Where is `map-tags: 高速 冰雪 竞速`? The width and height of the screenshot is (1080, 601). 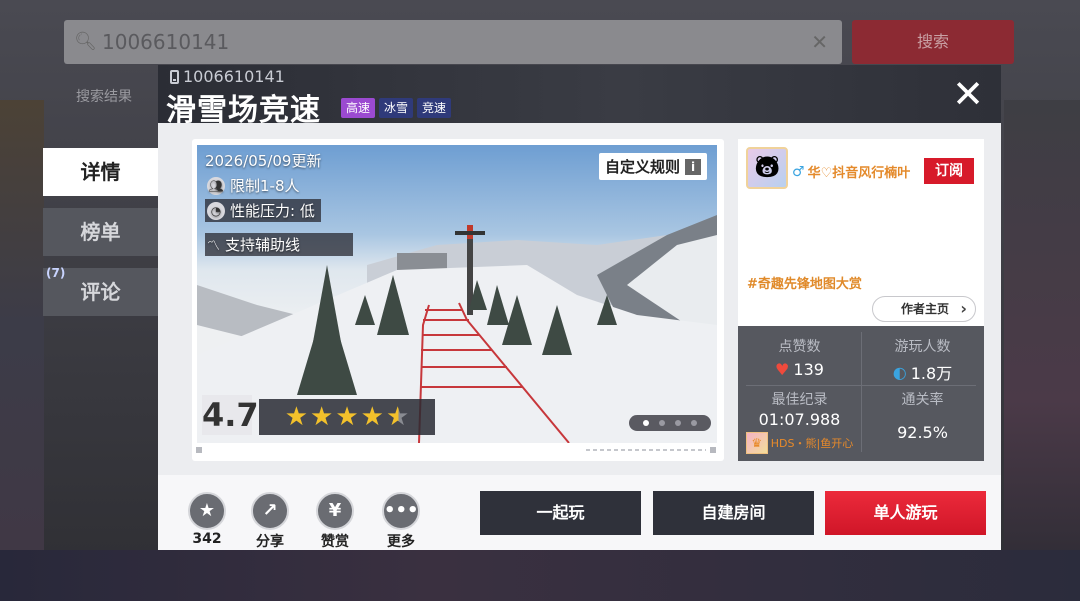 map-tags: 高速 冰雪 竞速 is located at coordinates (396, 108).